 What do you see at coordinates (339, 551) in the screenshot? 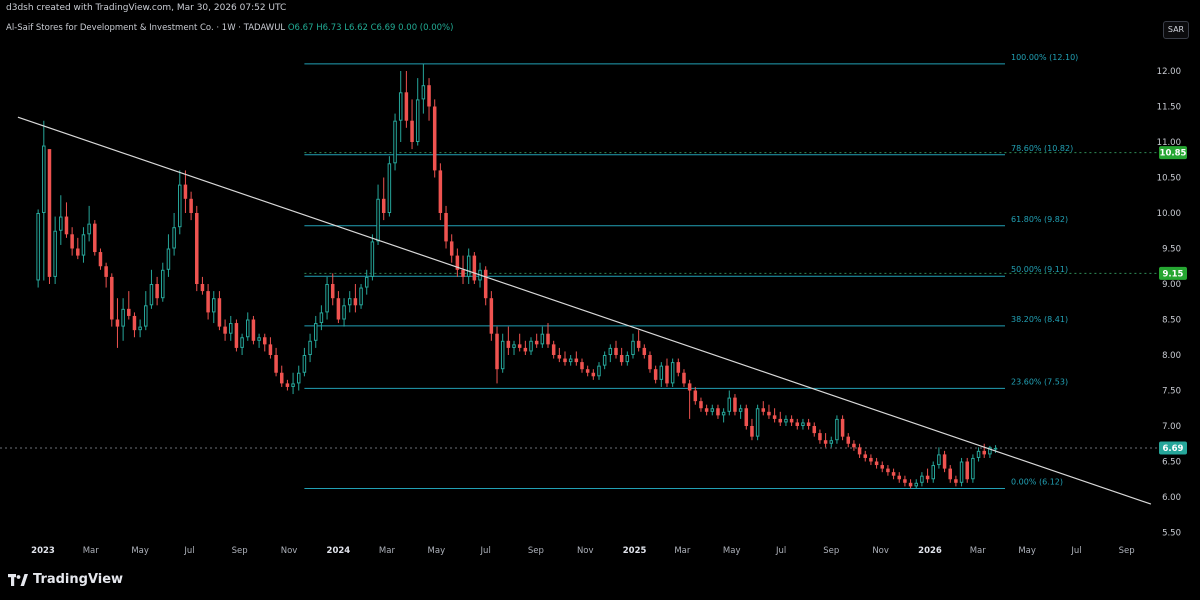
I see `x-tick-label: 2024` at bounding box center [339, 551].